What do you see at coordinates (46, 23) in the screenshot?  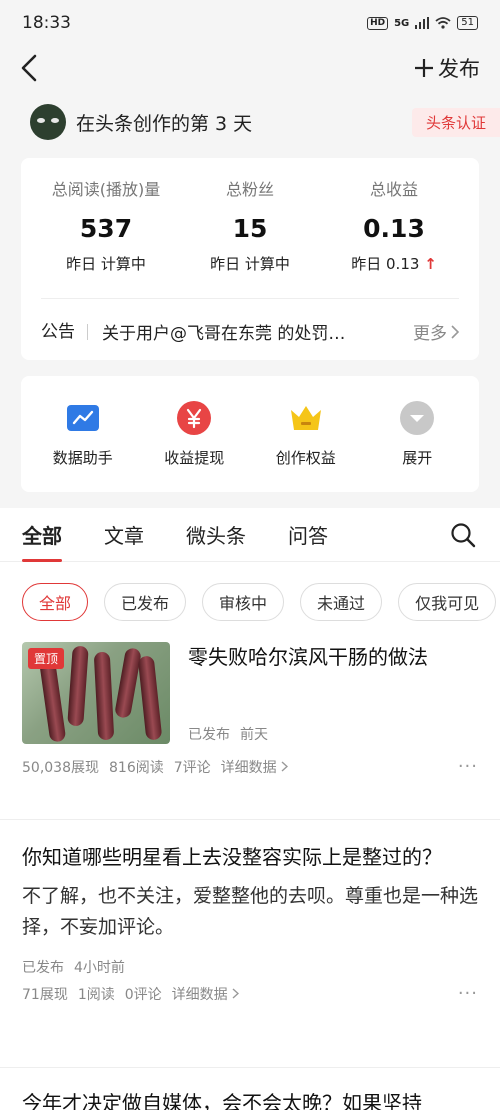 I see `status-time: 18:33` at bounding box center [46, 23].